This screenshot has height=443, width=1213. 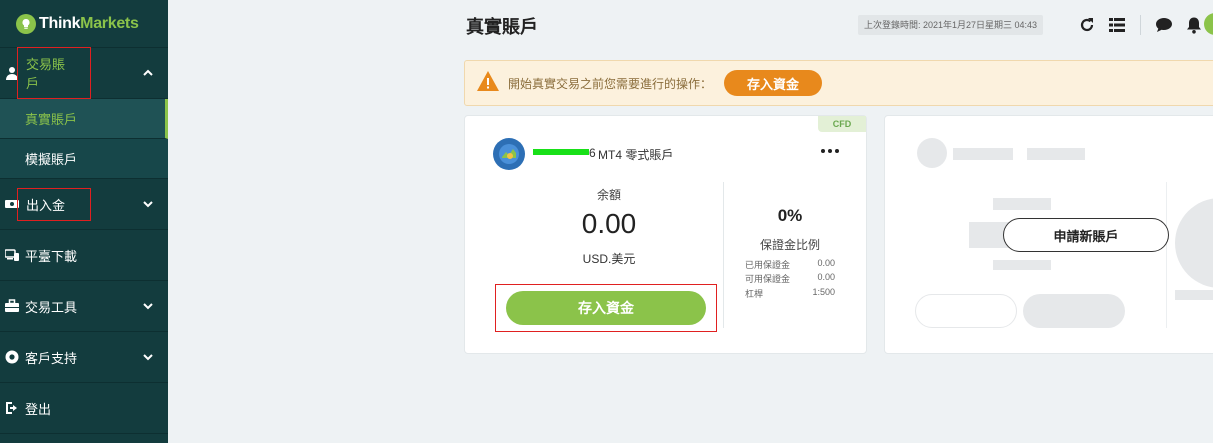 I want to click on apply-new-account-button: 申請新賬戶, so click(x=1086, y=235).